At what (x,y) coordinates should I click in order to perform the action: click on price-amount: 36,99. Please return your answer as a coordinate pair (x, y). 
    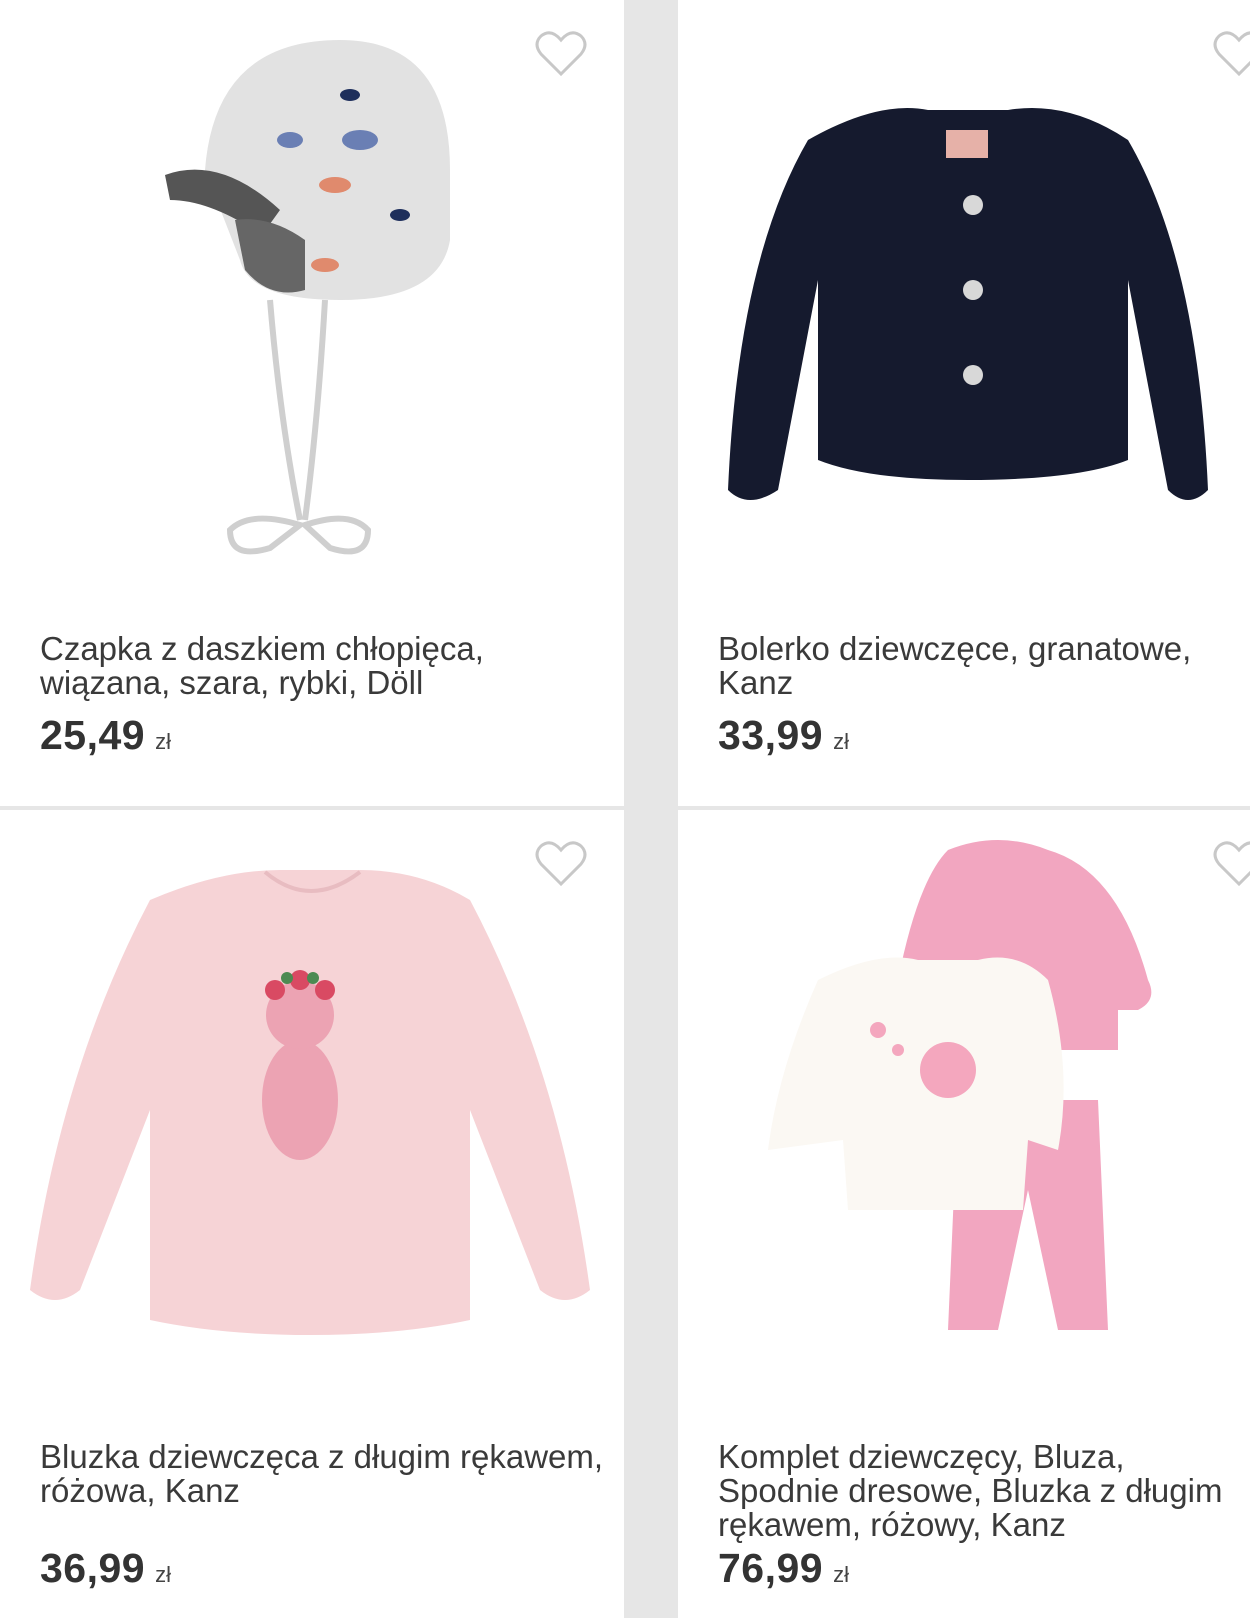
    Looking at the image, I should click on (93, 1568).